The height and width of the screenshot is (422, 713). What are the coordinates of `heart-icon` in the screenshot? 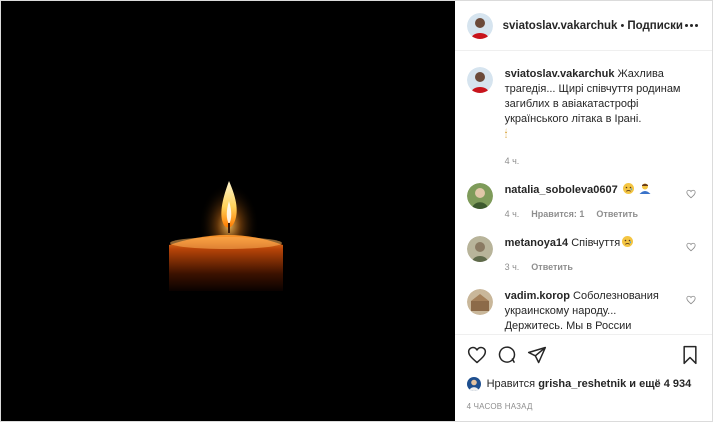 It's located at (477, 355).